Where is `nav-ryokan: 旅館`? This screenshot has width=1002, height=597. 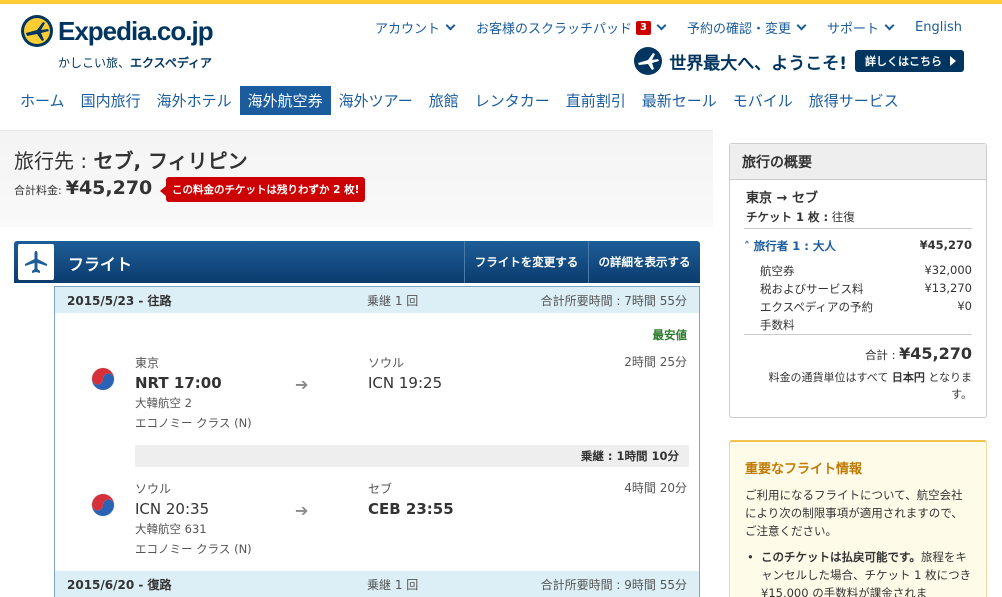
nav-ryokan: 旅館 is located at coordinates (444, 100).